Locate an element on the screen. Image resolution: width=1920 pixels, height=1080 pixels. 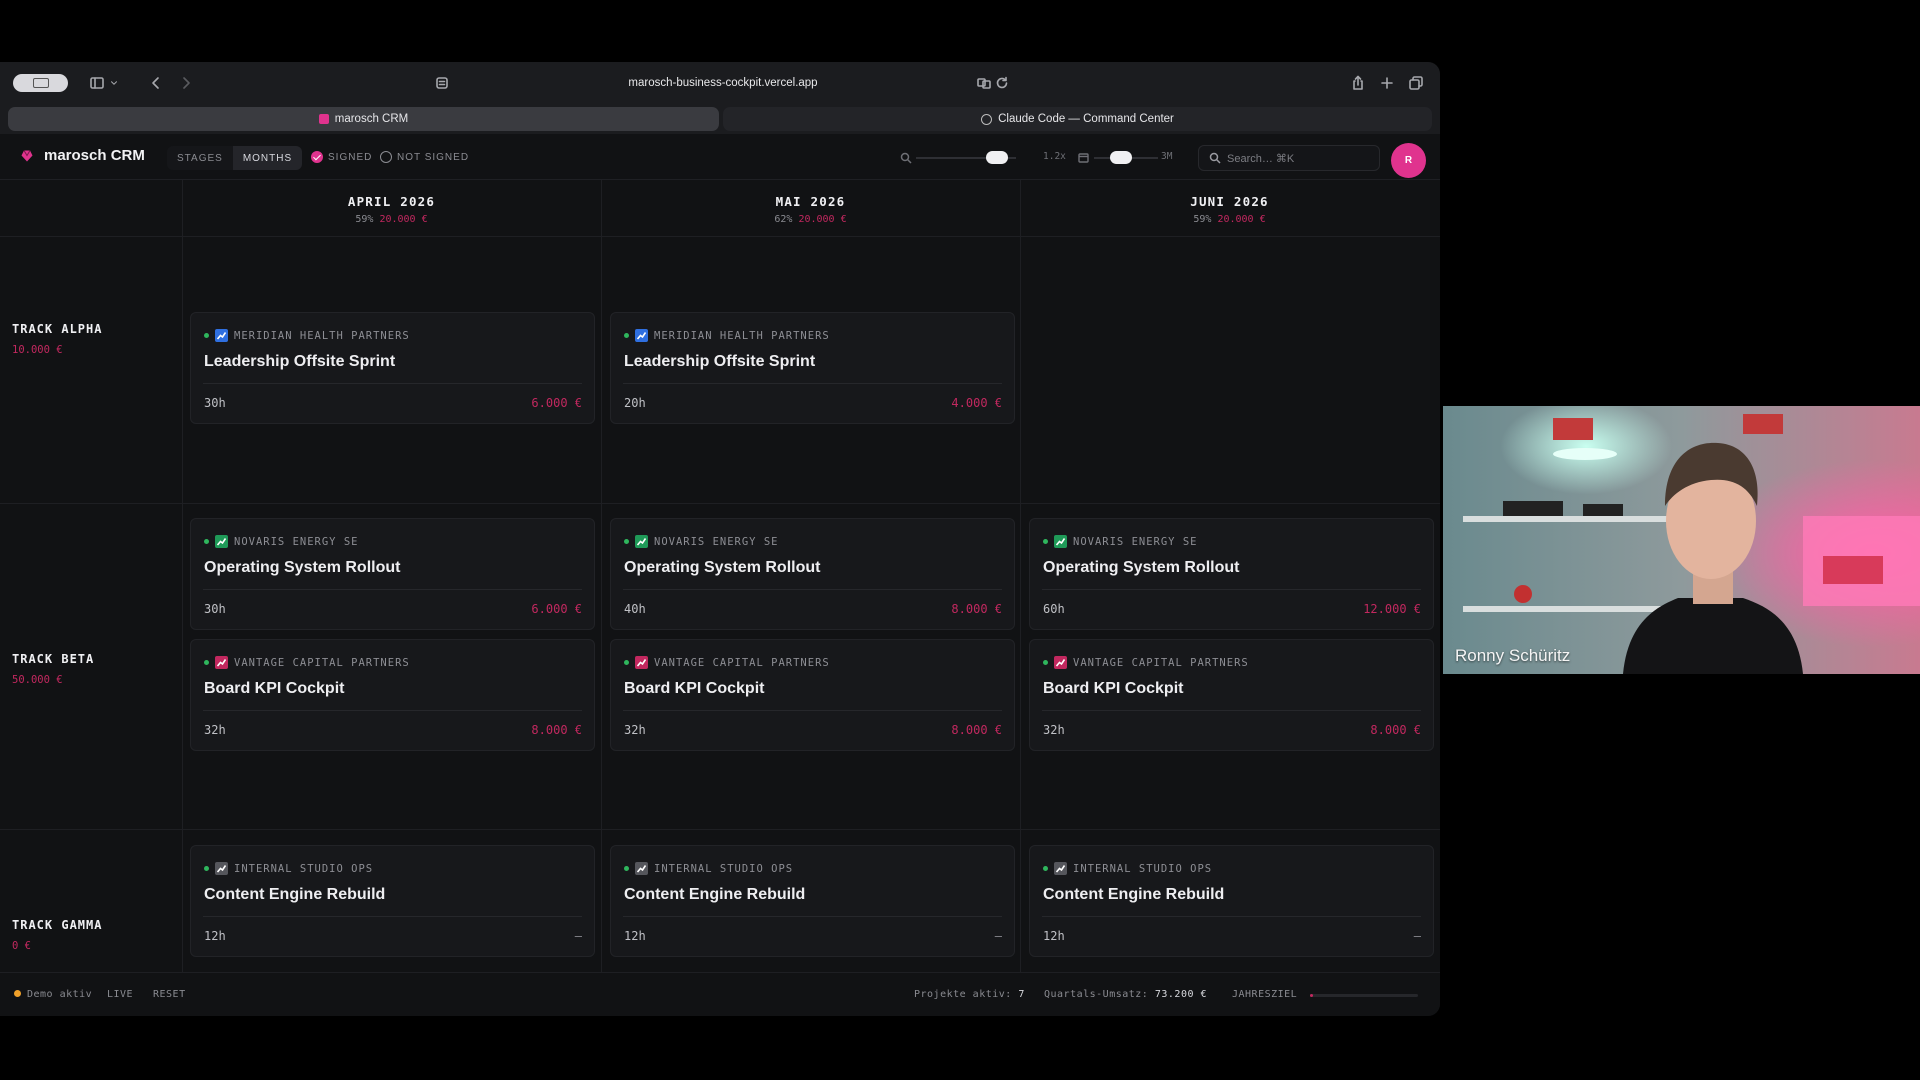
column-header-mai: MAI 2026 62% 20.000 € is located at coordinates (810, 208).